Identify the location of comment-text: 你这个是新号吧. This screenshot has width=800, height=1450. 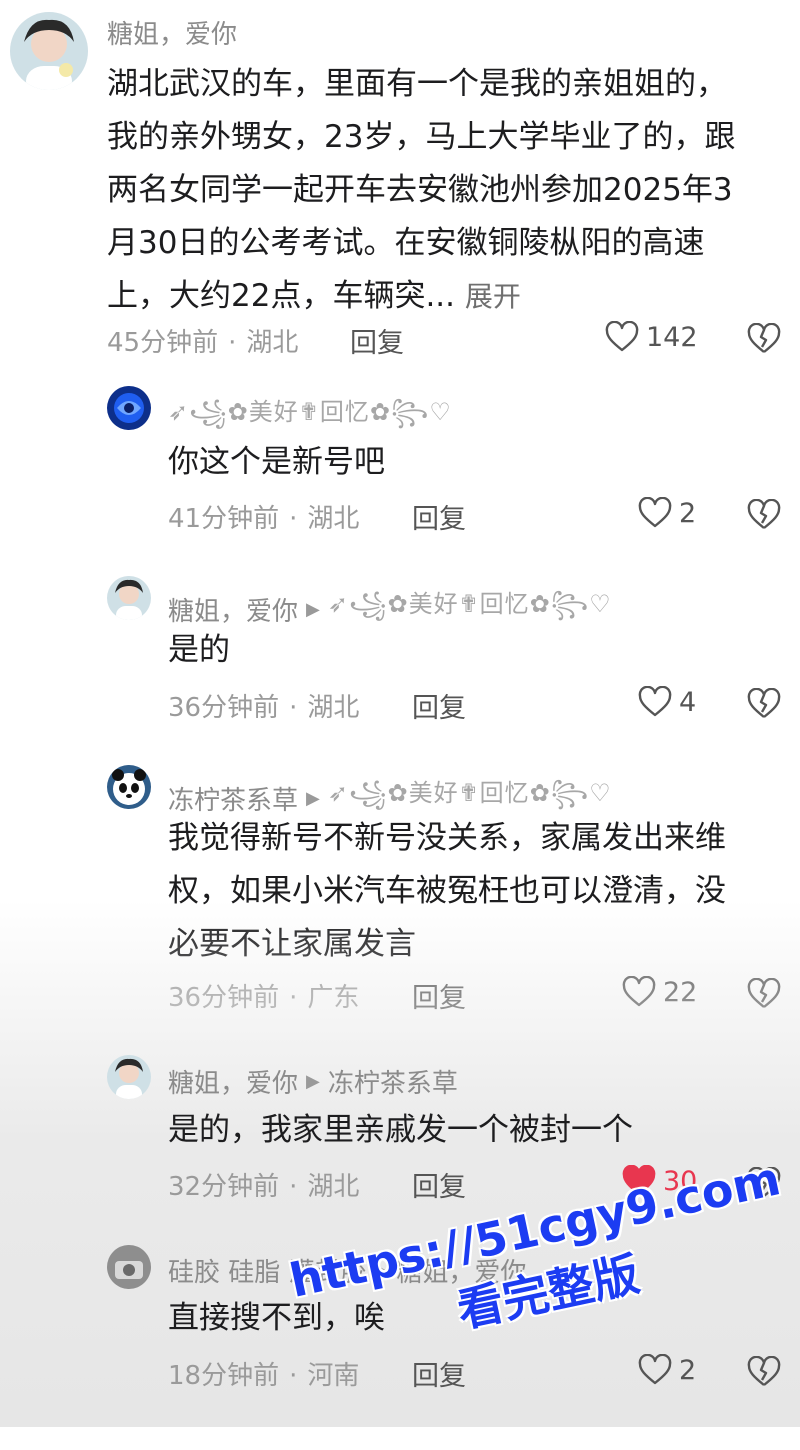
(276, 462).